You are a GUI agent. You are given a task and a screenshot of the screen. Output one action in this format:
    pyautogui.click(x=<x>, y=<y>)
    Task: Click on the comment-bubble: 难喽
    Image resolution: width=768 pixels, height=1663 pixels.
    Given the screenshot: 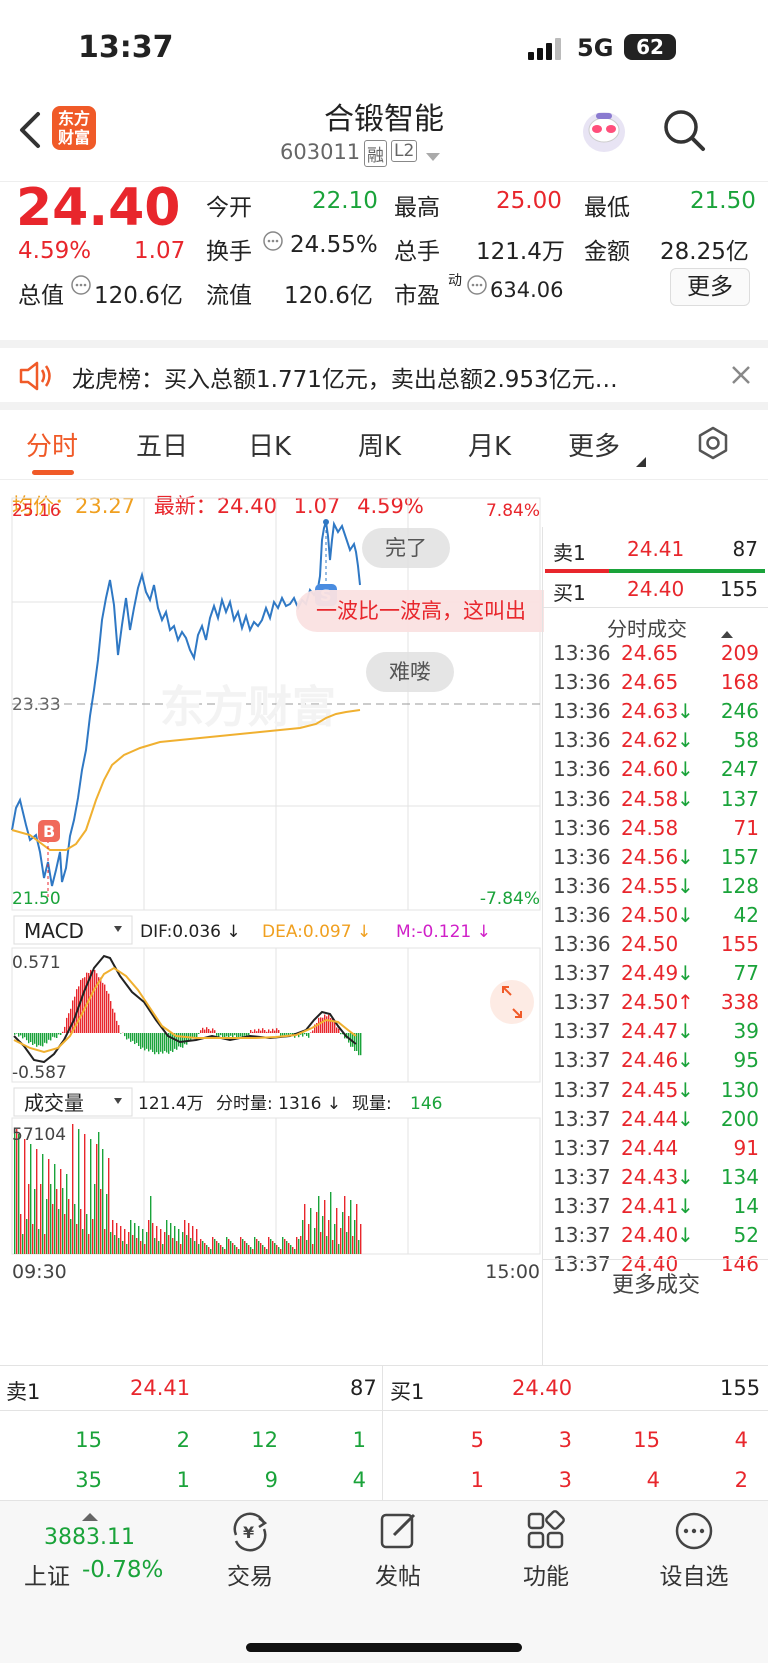 What is the action you would take?
    pyautogui.click(x=410, y=672)
    